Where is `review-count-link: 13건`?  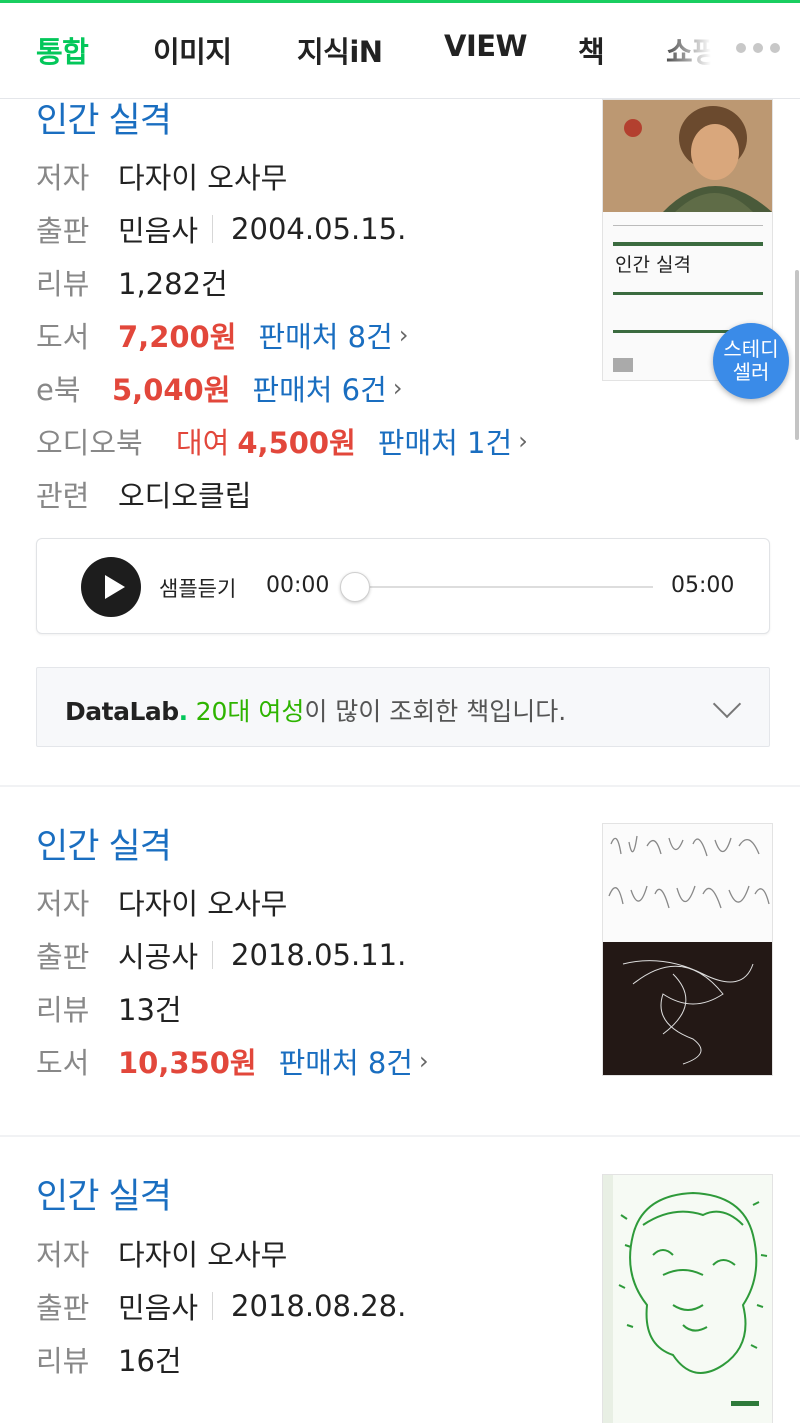 review-count-link: 13건 is located at coordinates (150, 1008).